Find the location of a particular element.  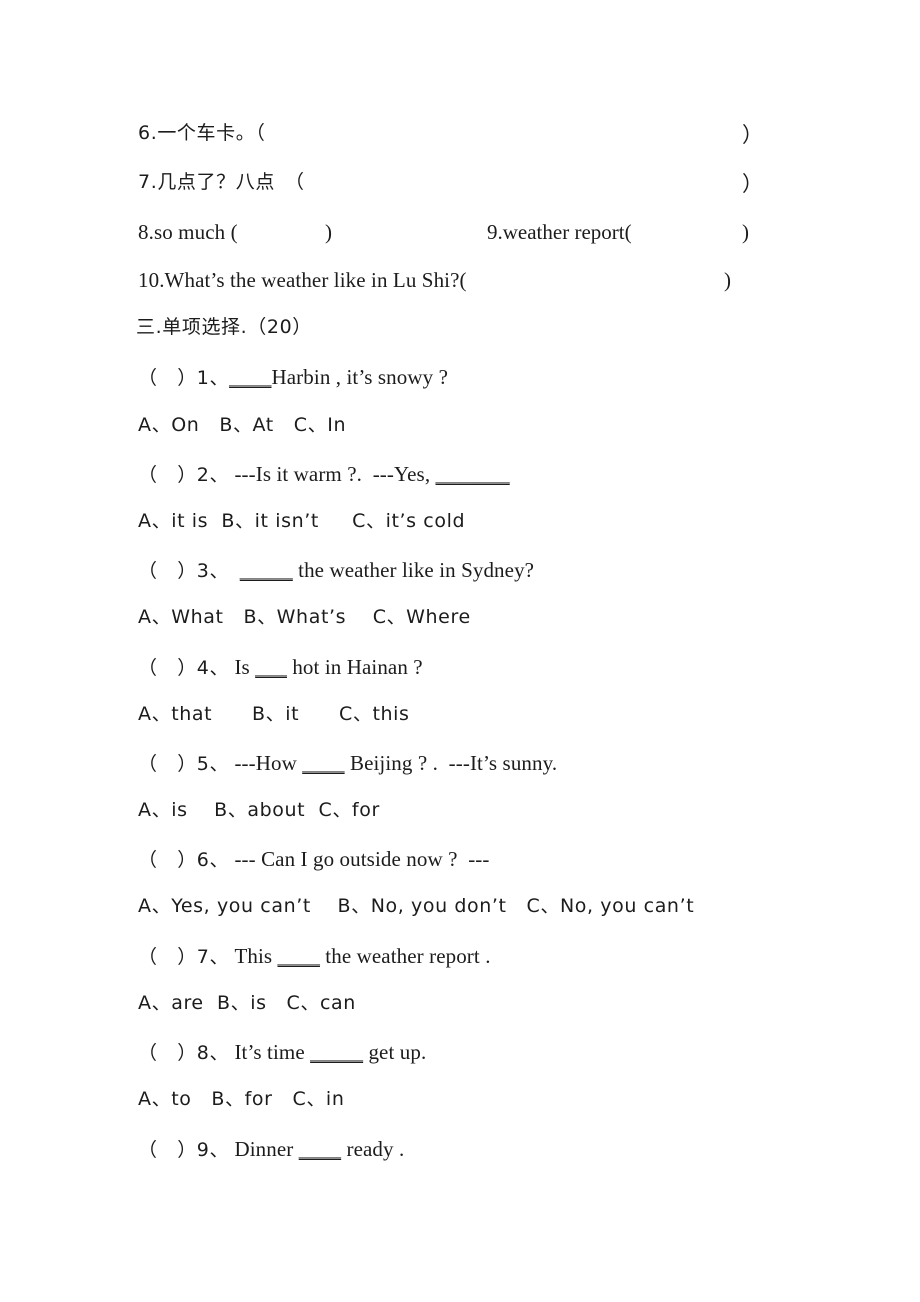

question-3-prefix is located at coordinates (234, 570).